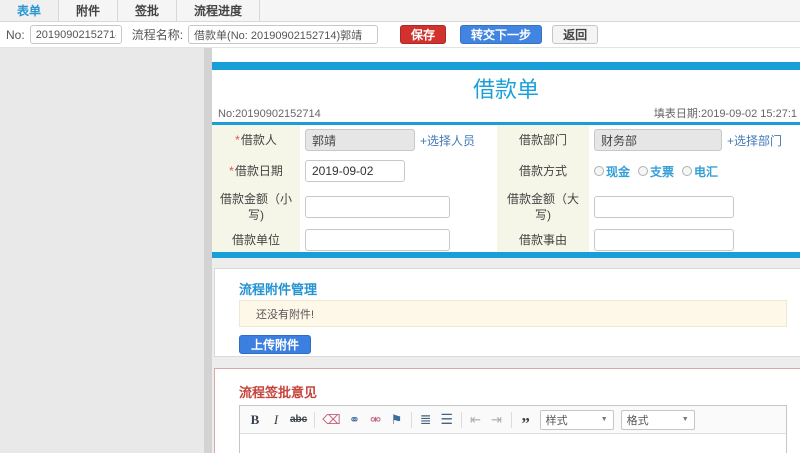 Image resolution: width=800 pixels, height=453 pixels. What do you see at coordinates (643, 171) in the screenshot?
I see `radio-cheque-circle` at bounding box center [643, 171].